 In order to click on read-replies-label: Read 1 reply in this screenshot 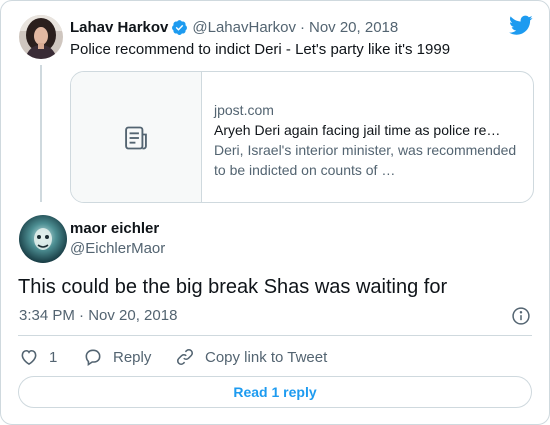, I will do `click(275, 392)`.